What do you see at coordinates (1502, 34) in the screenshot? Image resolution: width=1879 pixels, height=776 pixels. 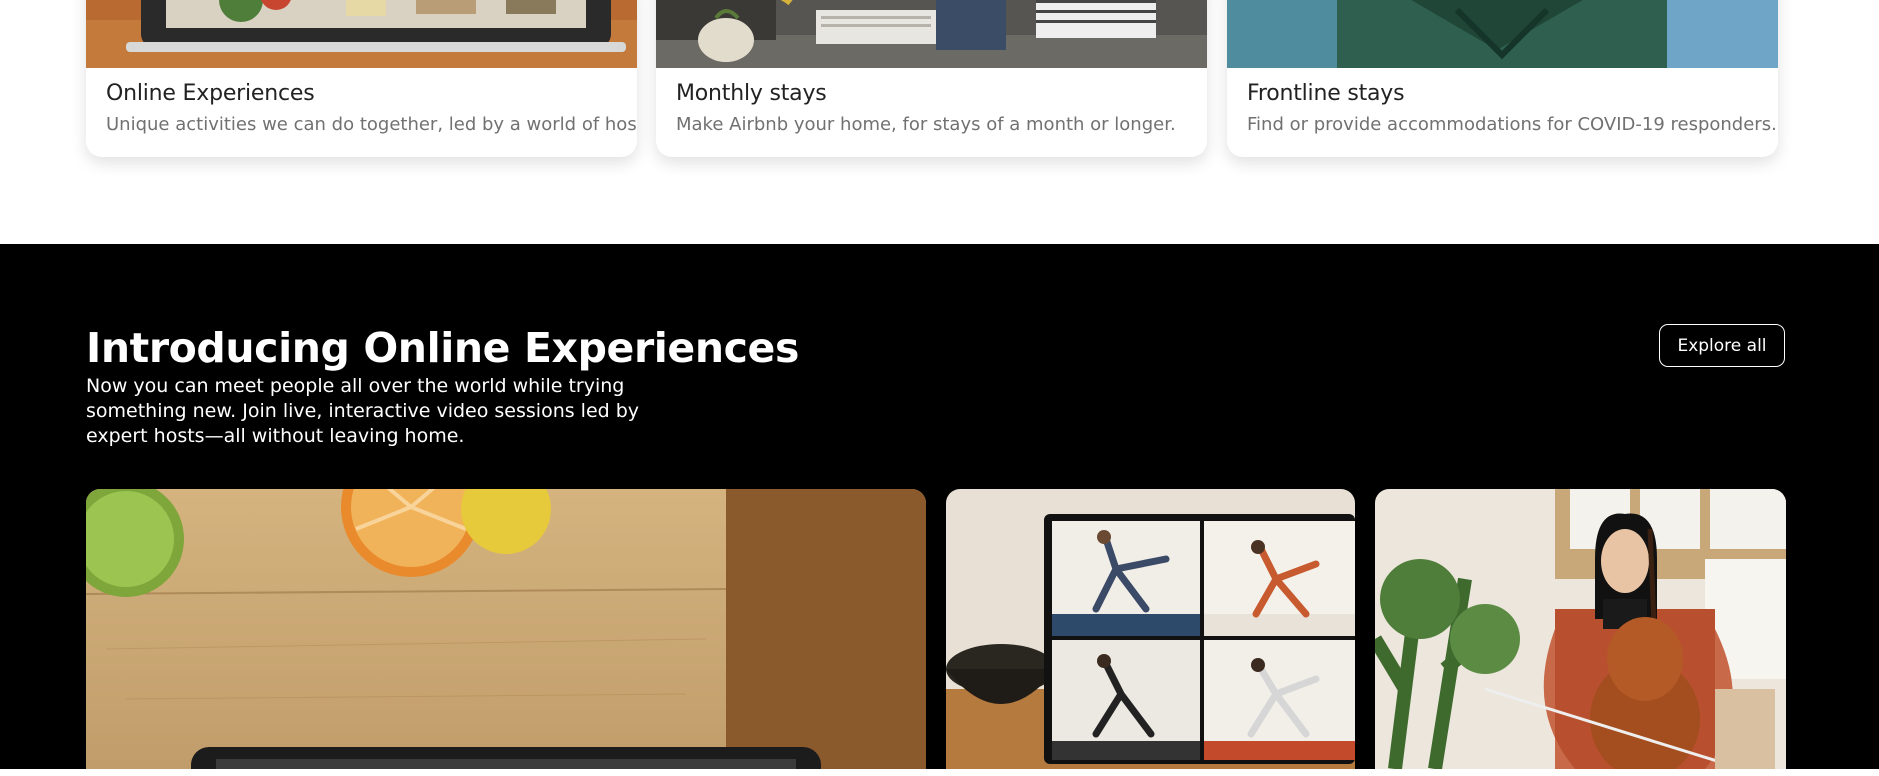 I see `card-image-frontline-stays` at bounding box center [1502, 34].